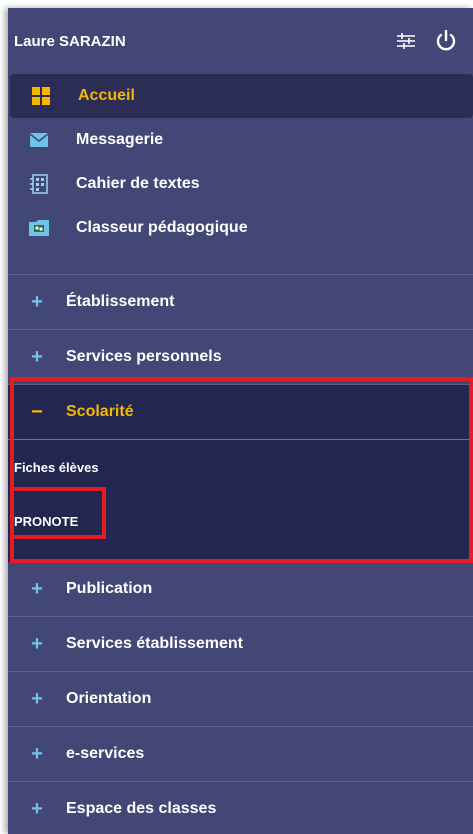  Describe the element at coordinates (446, 41) in the screenshot. I see `power-icon` at that location.